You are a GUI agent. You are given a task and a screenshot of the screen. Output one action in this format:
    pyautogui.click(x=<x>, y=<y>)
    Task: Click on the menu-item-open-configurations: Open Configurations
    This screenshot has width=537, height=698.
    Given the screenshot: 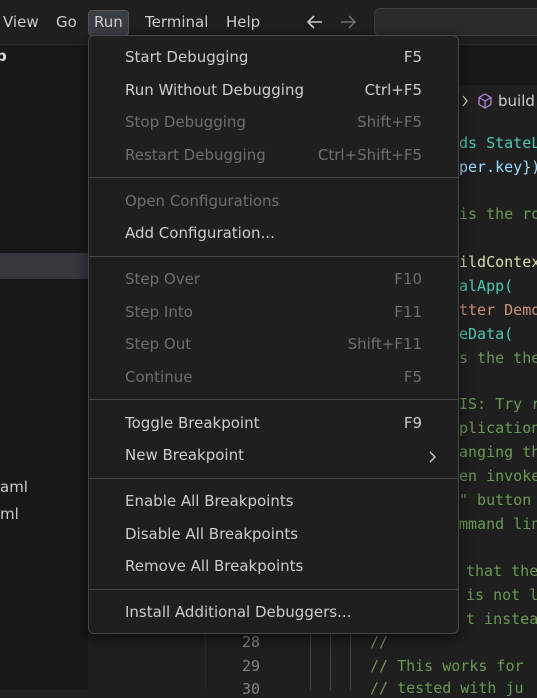 What is the action you would take?
    pyautogui.click(x=273, y=202)
    